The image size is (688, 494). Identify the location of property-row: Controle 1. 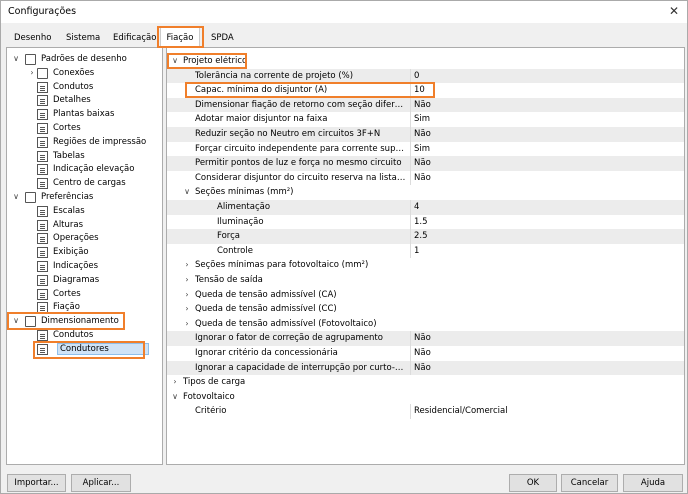
(425, 251).